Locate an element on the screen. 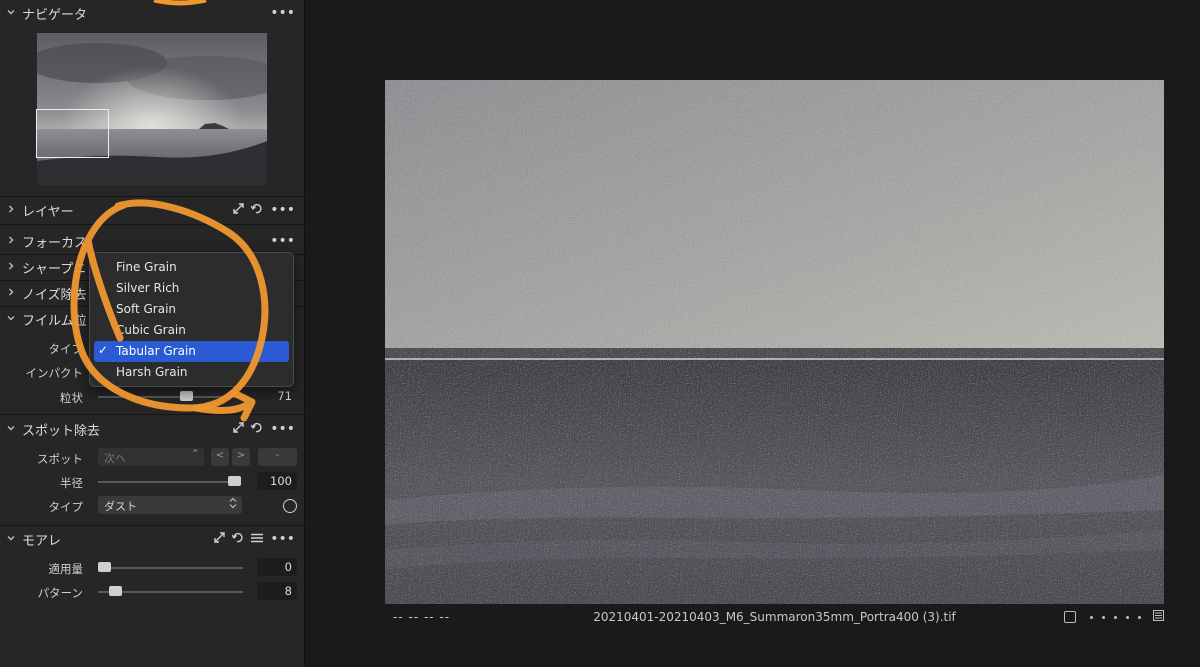 This screenshot has width=1200, height=667. grain-option-label: Silver Rich is located at coordinates (148, 288).